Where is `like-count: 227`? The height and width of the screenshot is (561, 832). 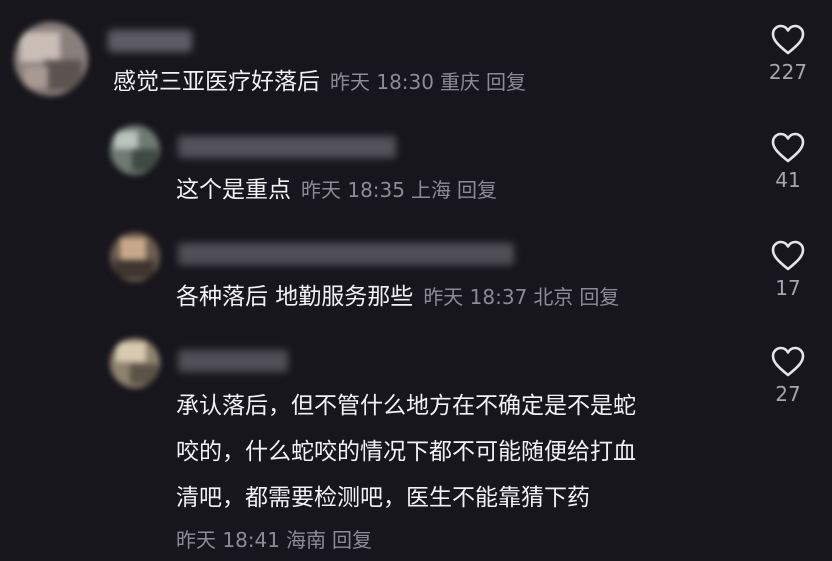 like-count: 227 is located at coordinates (788, 72).